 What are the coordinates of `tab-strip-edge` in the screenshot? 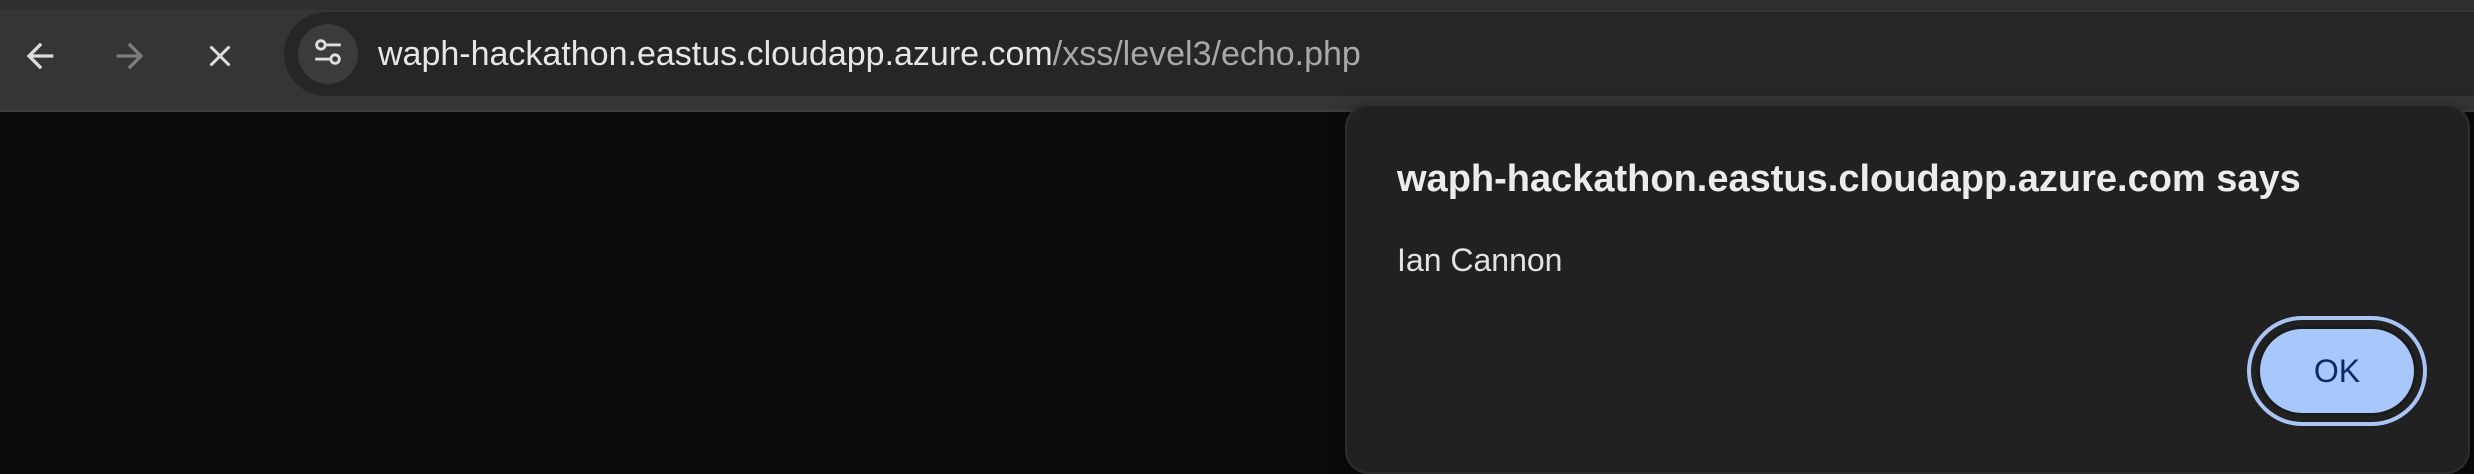 It's located at (1237, 5).